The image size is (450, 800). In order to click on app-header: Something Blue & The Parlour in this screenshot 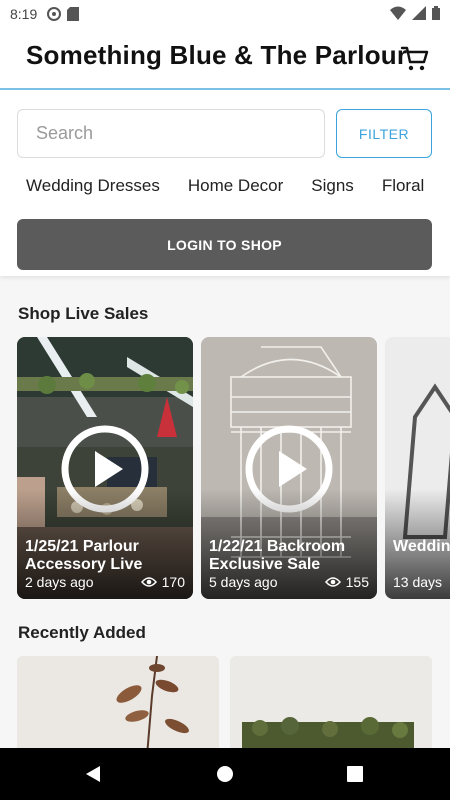, I will do `click(225, 59)`.